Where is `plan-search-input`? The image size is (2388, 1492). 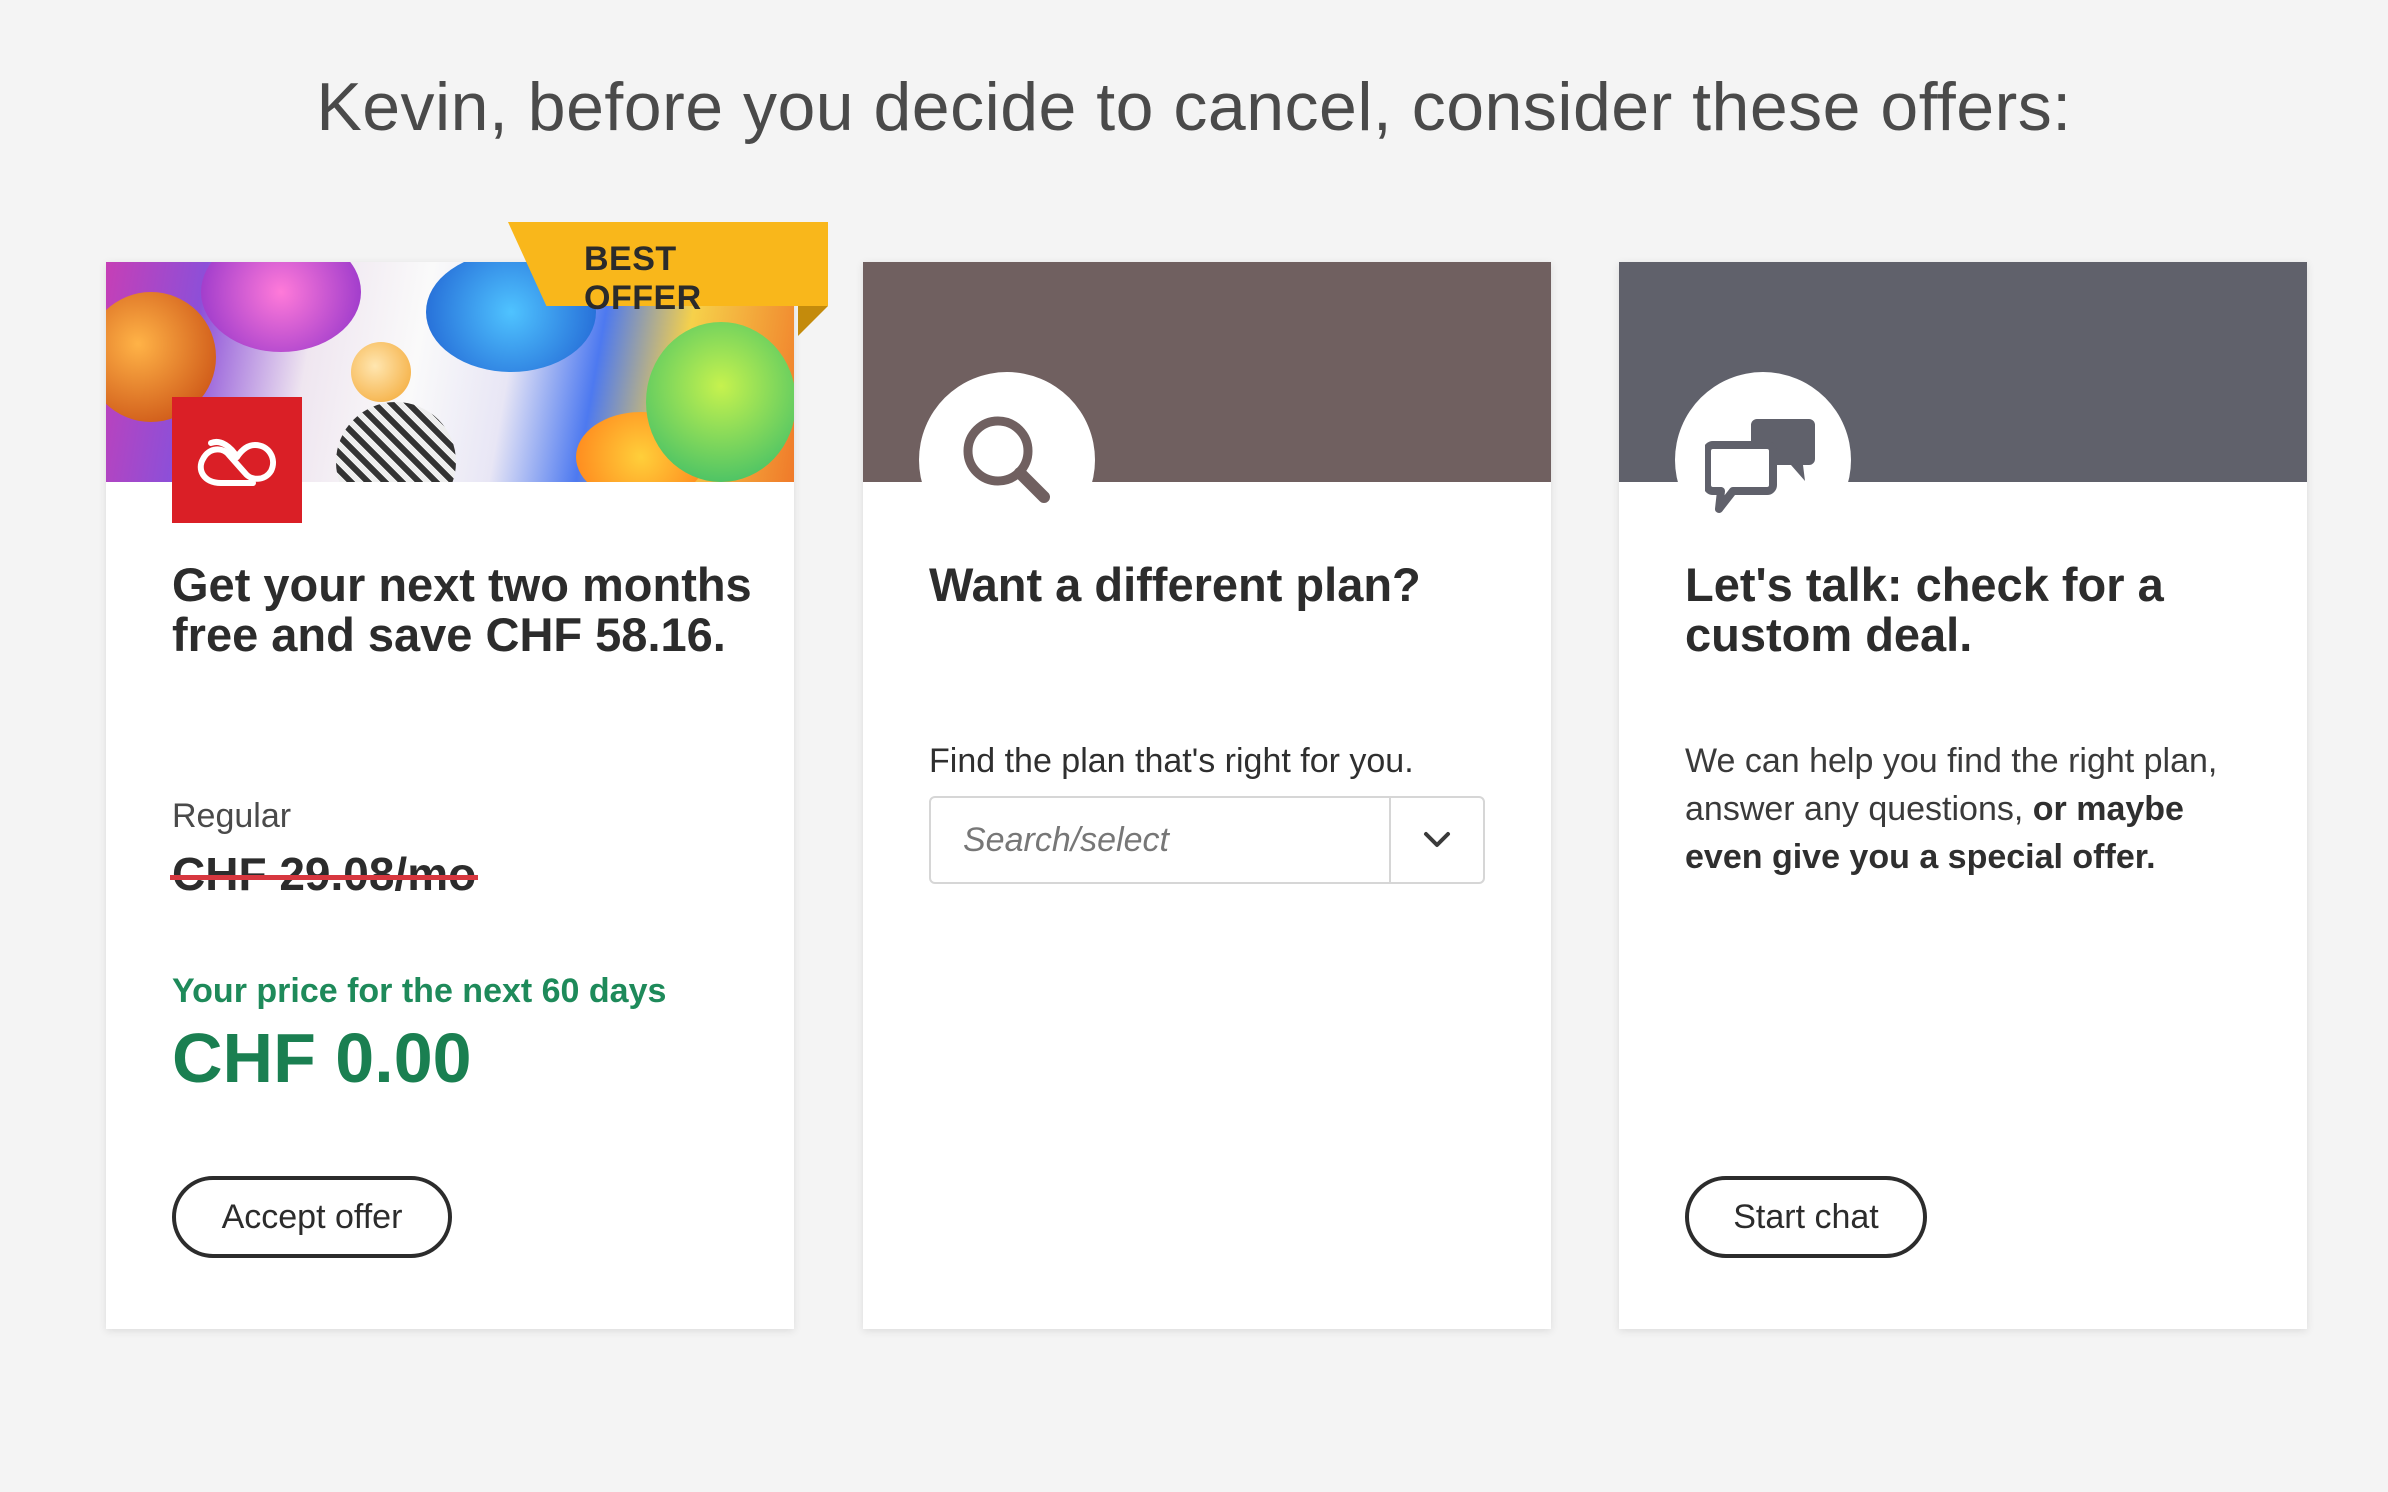
plan-search-input is located at coordinates (1160, 840).